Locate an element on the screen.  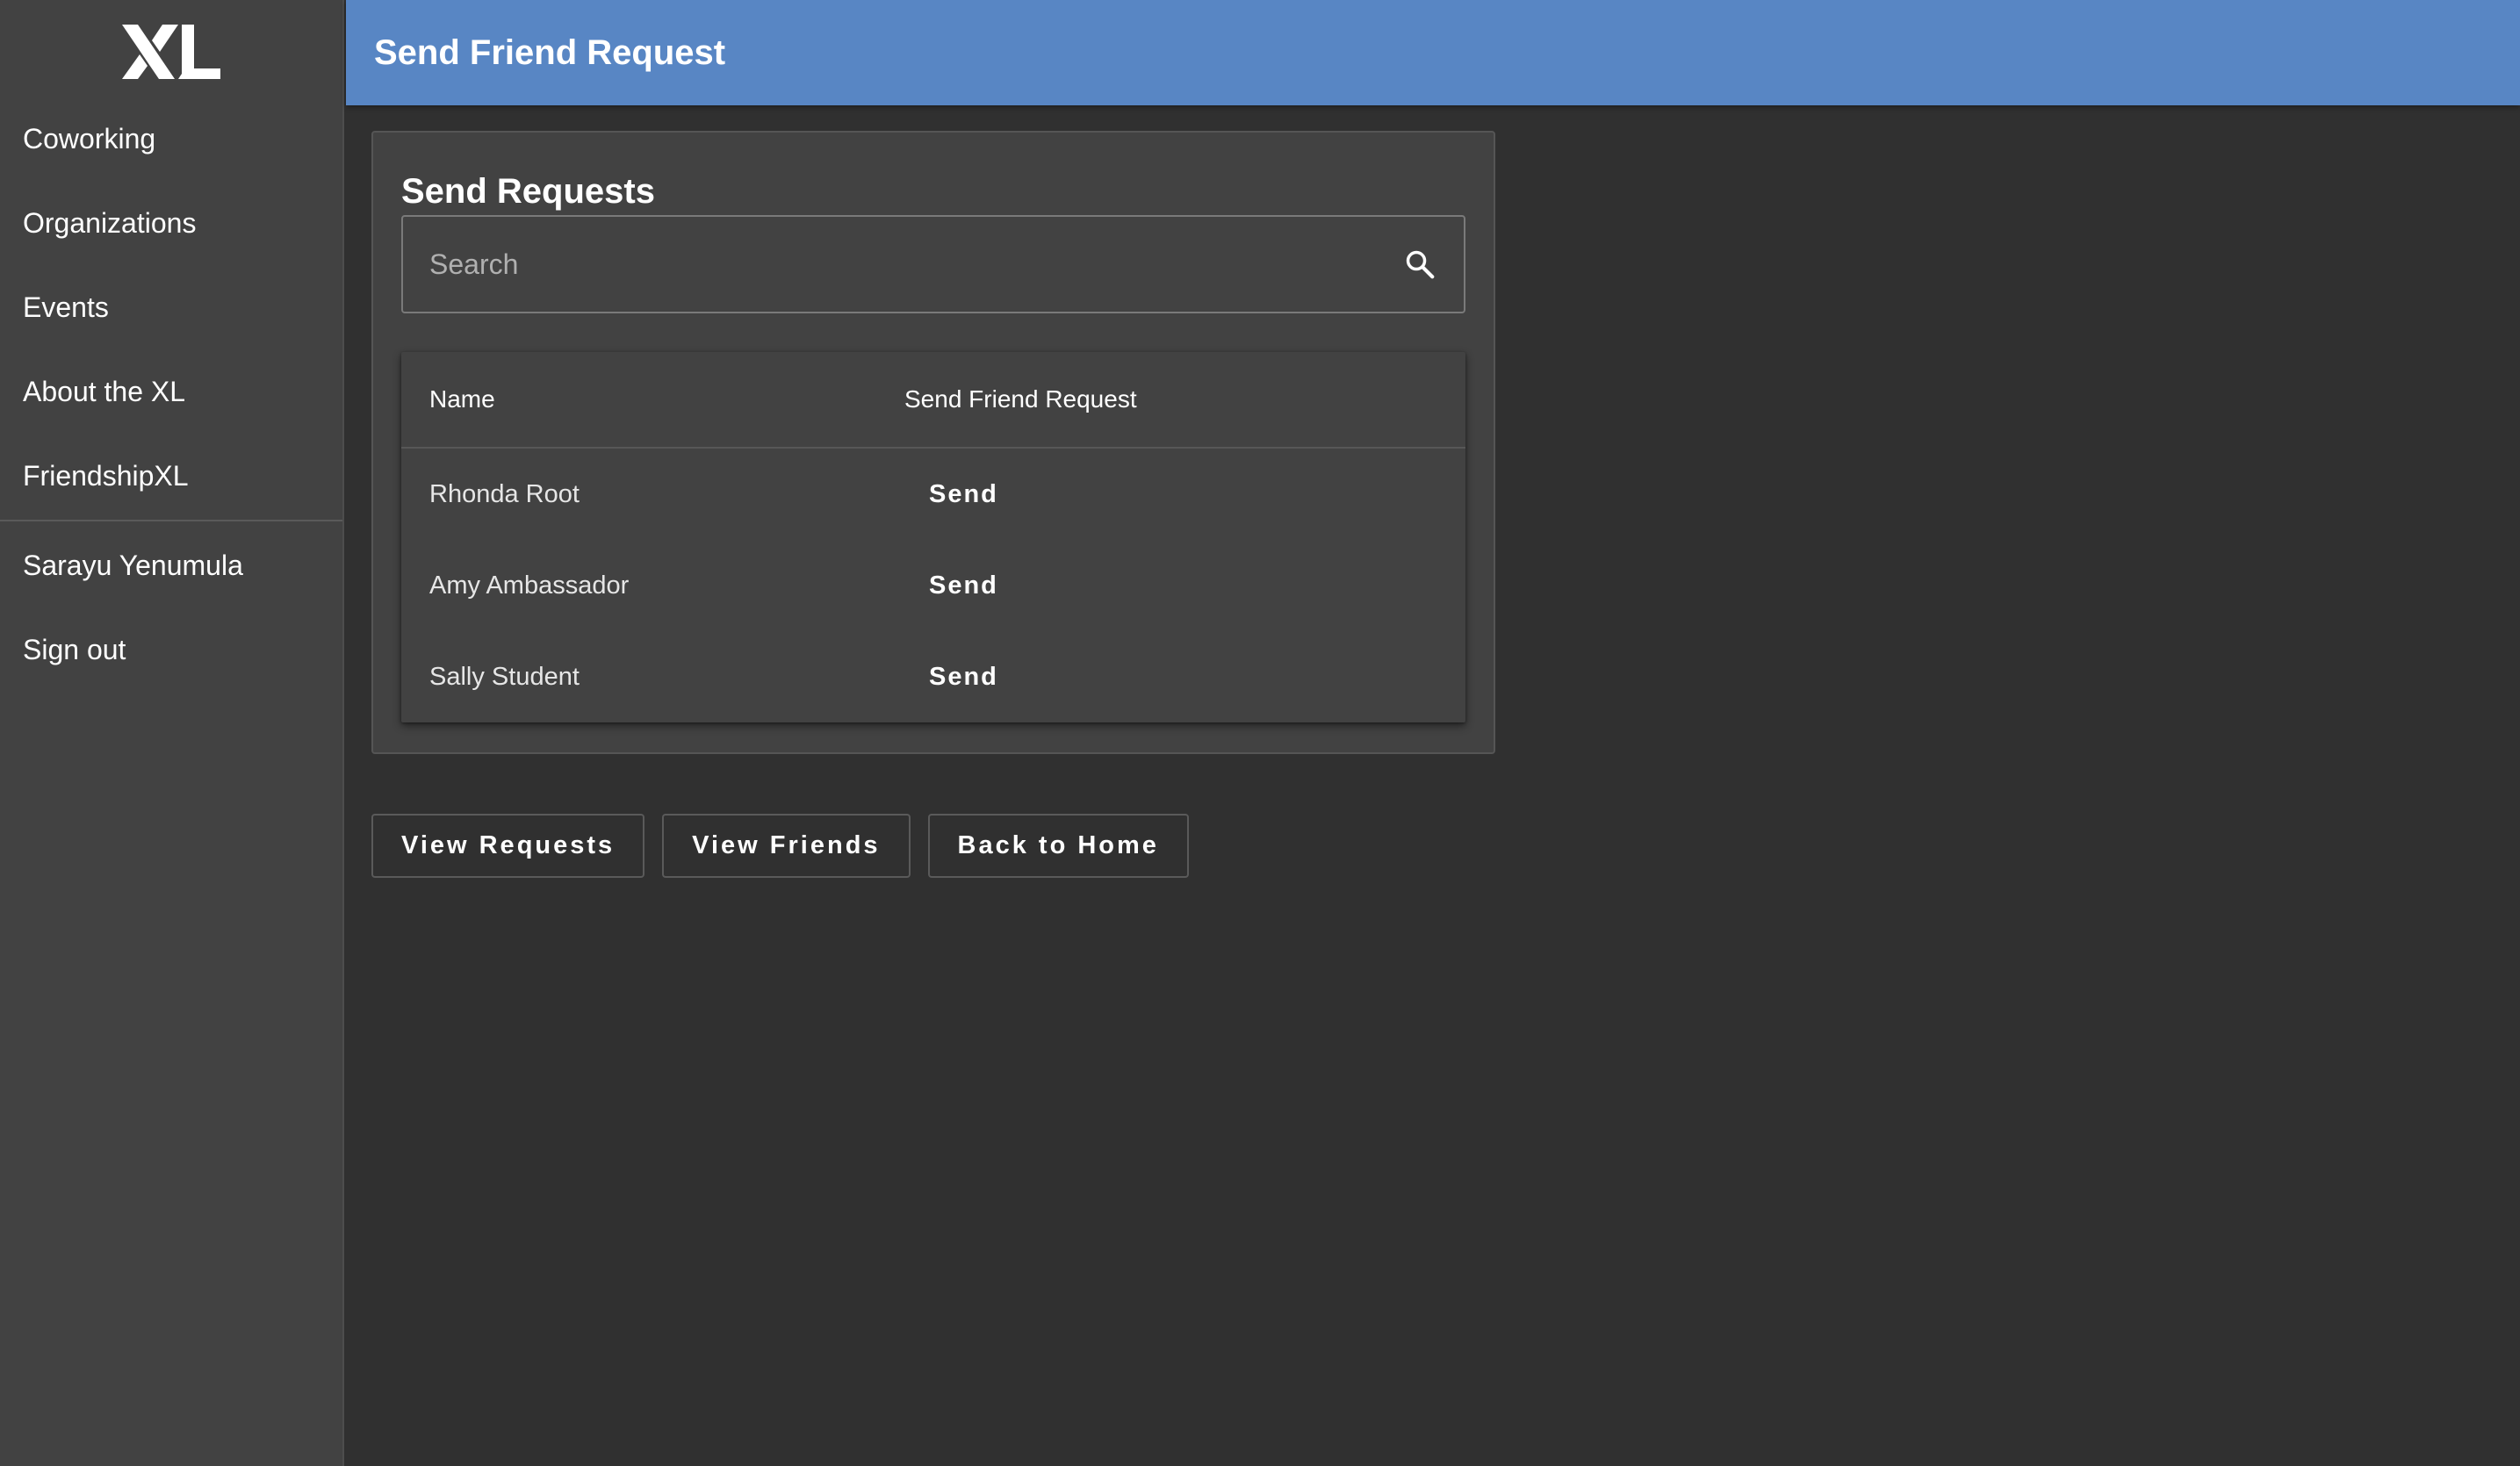
top-app-bar: Send Friend Request is located at coordinates (1433, 52).